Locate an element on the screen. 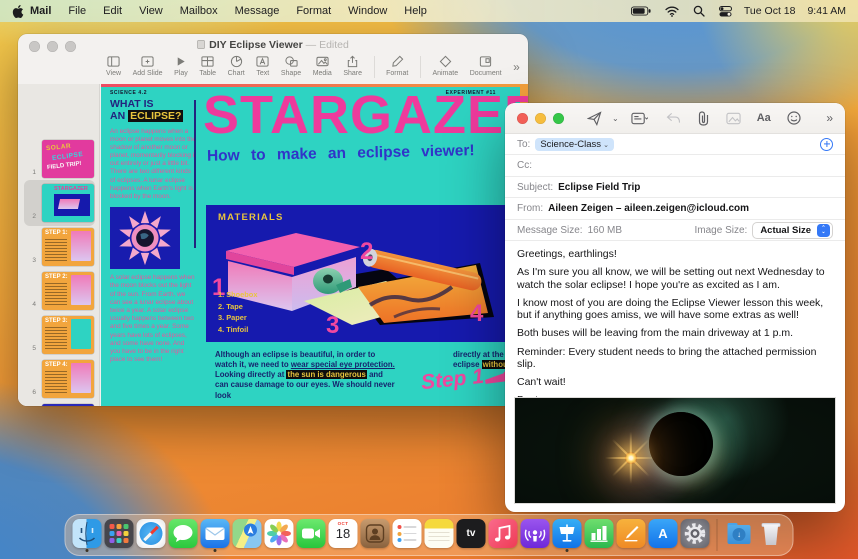 This screenshot has width=858, height=559. menu-item-format: Format is located at coordinates (313, 11).